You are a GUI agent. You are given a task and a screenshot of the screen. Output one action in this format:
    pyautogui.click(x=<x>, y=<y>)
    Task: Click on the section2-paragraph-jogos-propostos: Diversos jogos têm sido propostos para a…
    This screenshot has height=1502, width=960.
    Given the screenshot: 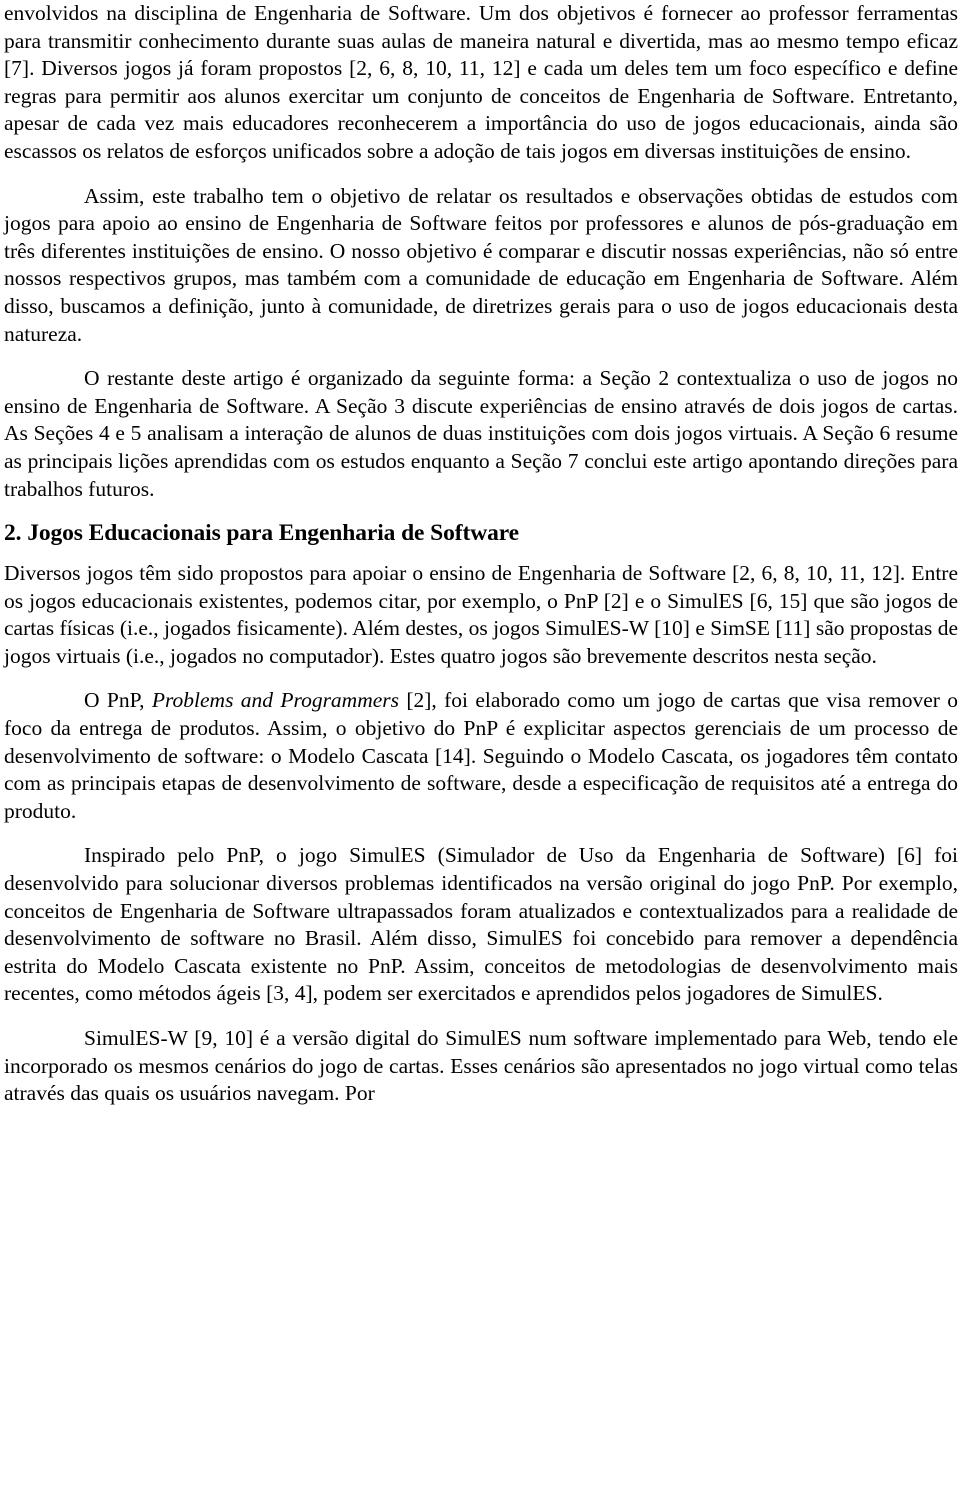 What is the action you would take?
    pyautogui.click(x=481, y=614)
    